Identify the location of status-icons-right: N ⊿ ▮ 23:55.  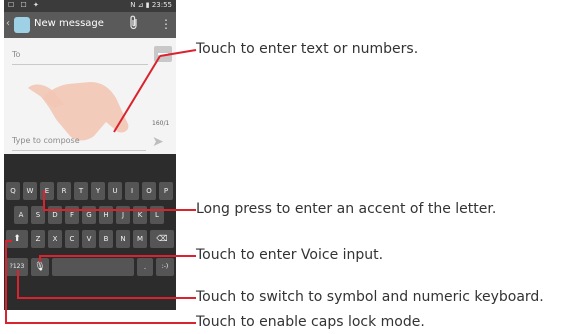
(151, 5).